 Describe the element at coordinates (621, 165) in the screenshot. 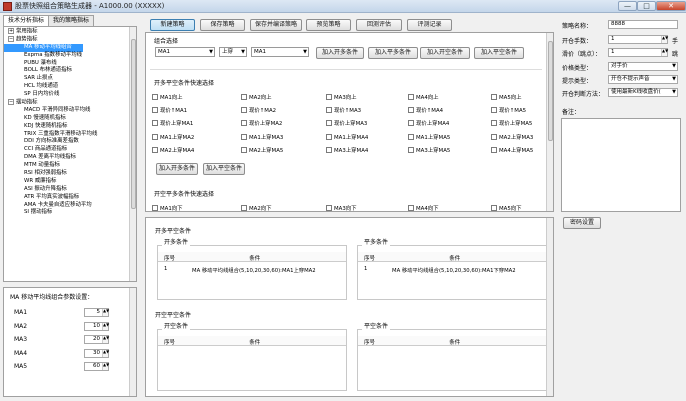

I see `note-textarea` at that location.